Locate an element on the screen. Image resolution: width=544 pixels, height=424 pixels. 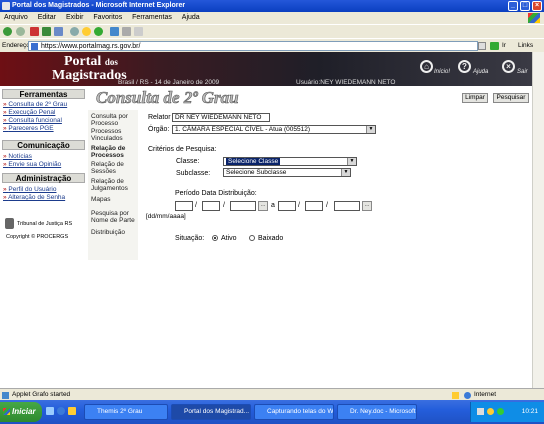
refresh-icon is located at coordinates (46, 31).